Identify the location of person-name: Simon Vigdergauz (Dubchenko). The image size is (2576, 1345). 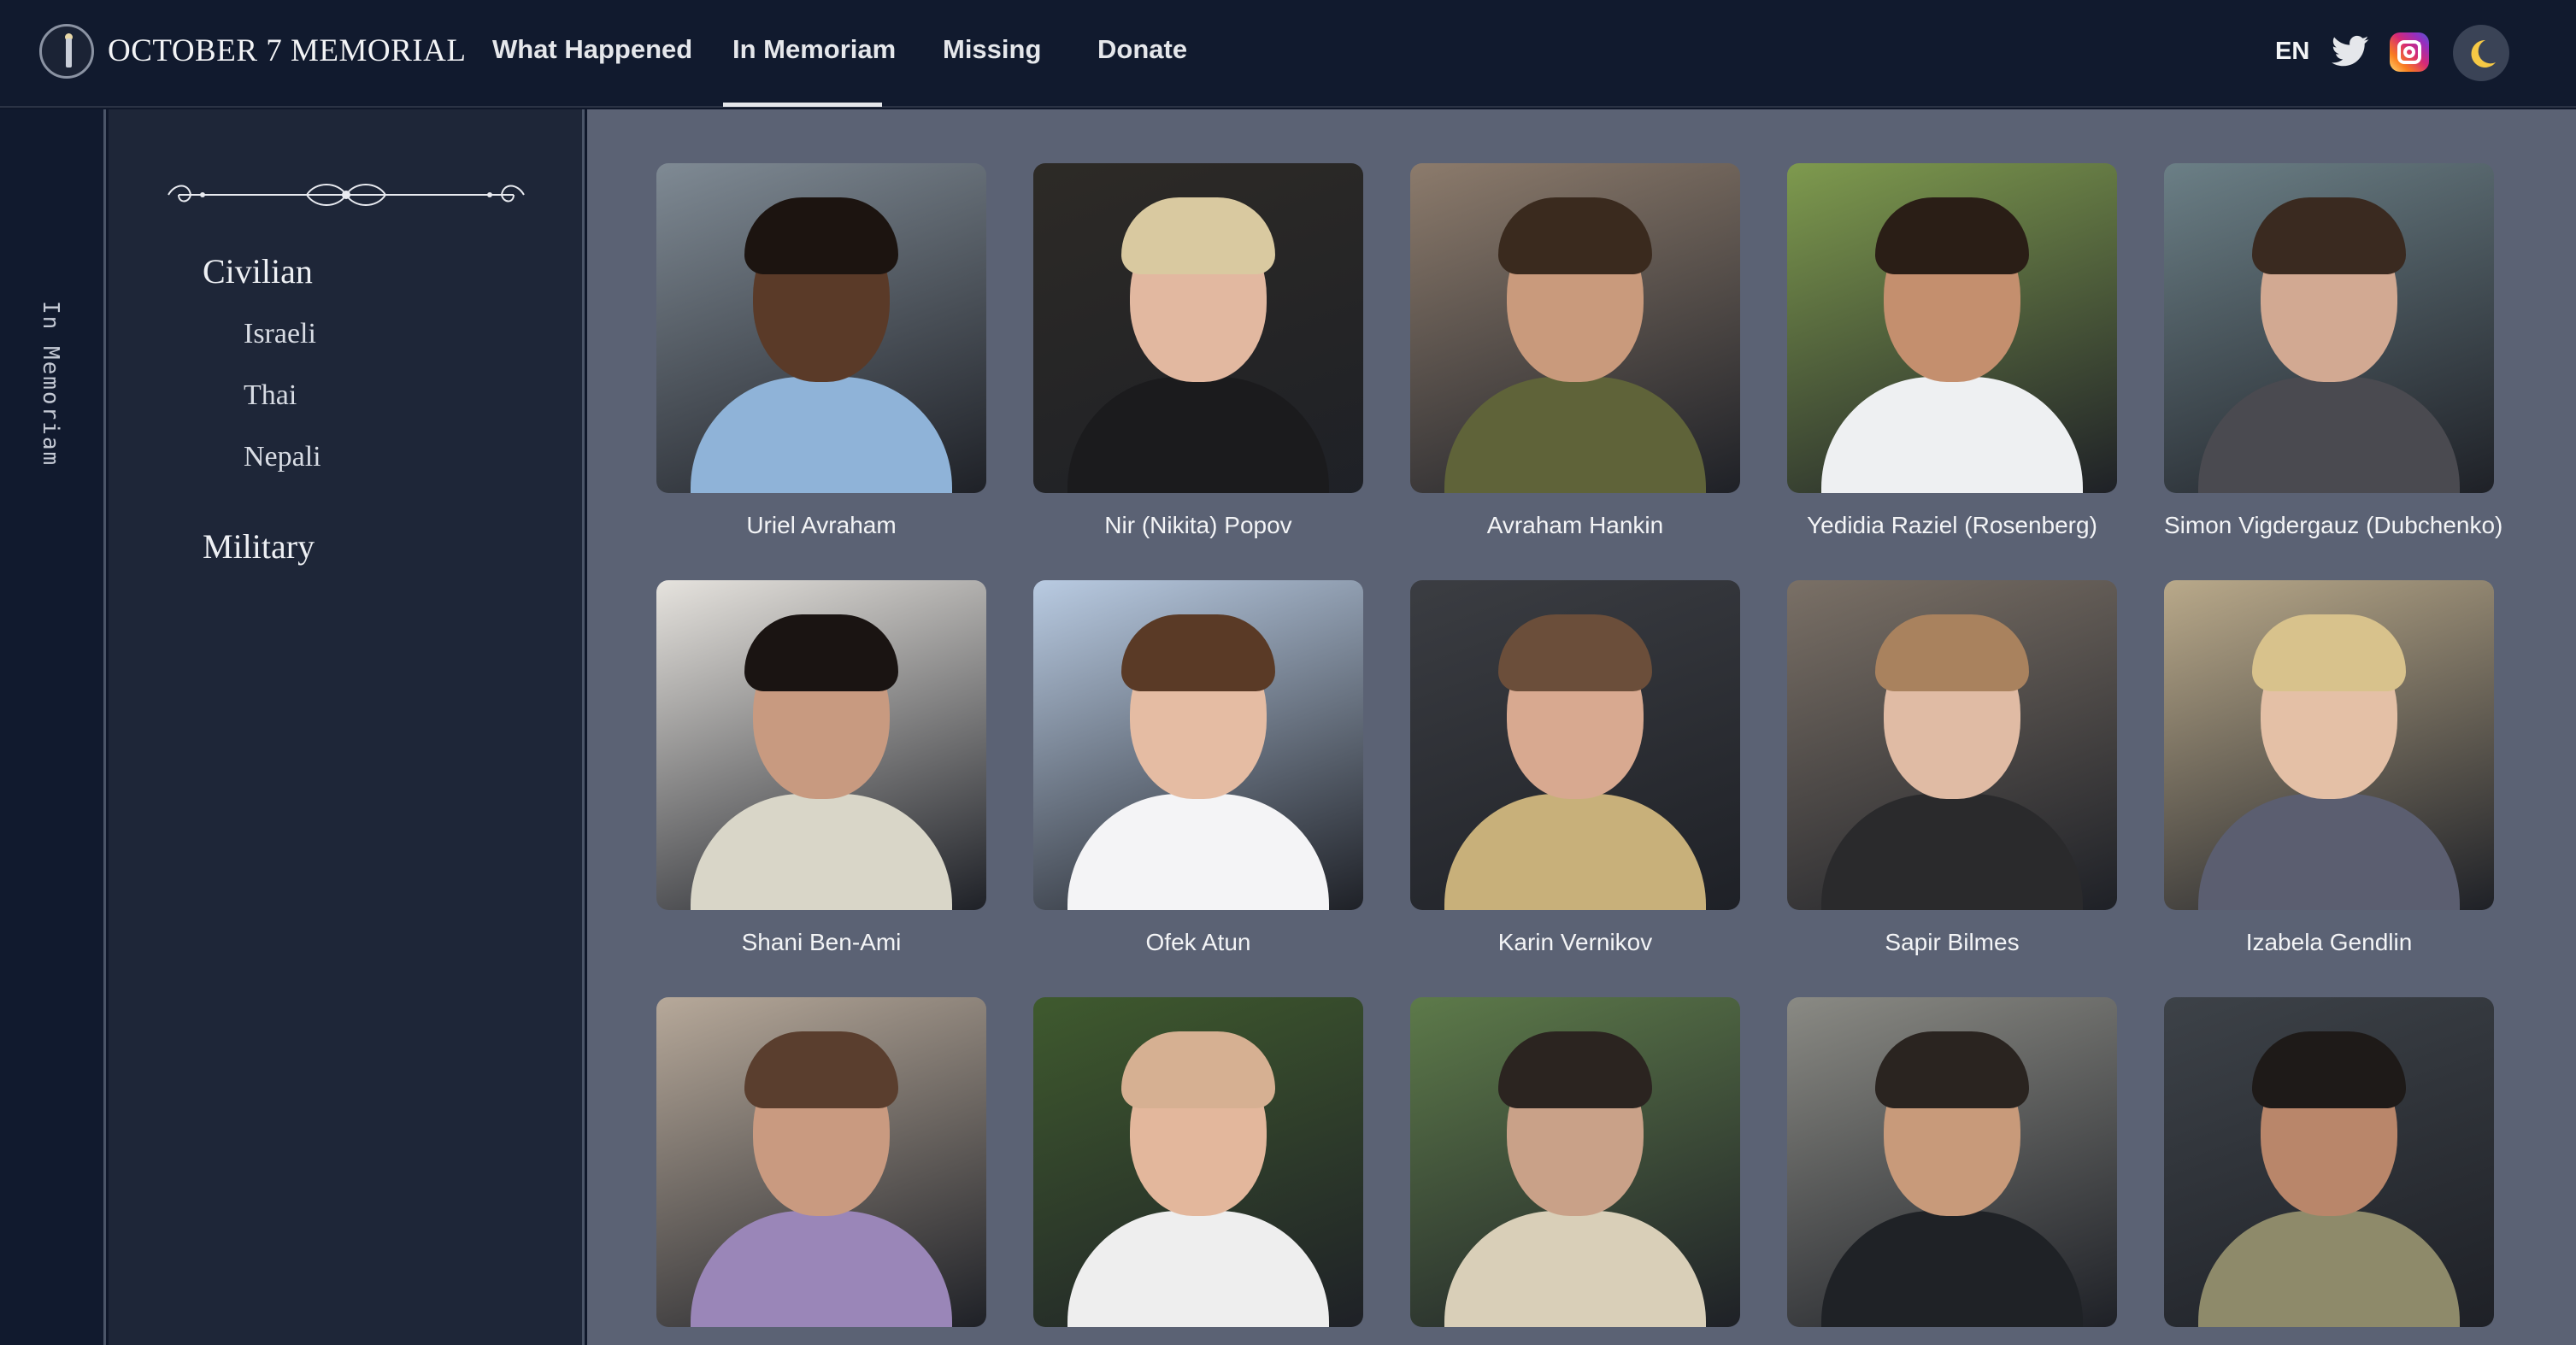
(2333, 525).